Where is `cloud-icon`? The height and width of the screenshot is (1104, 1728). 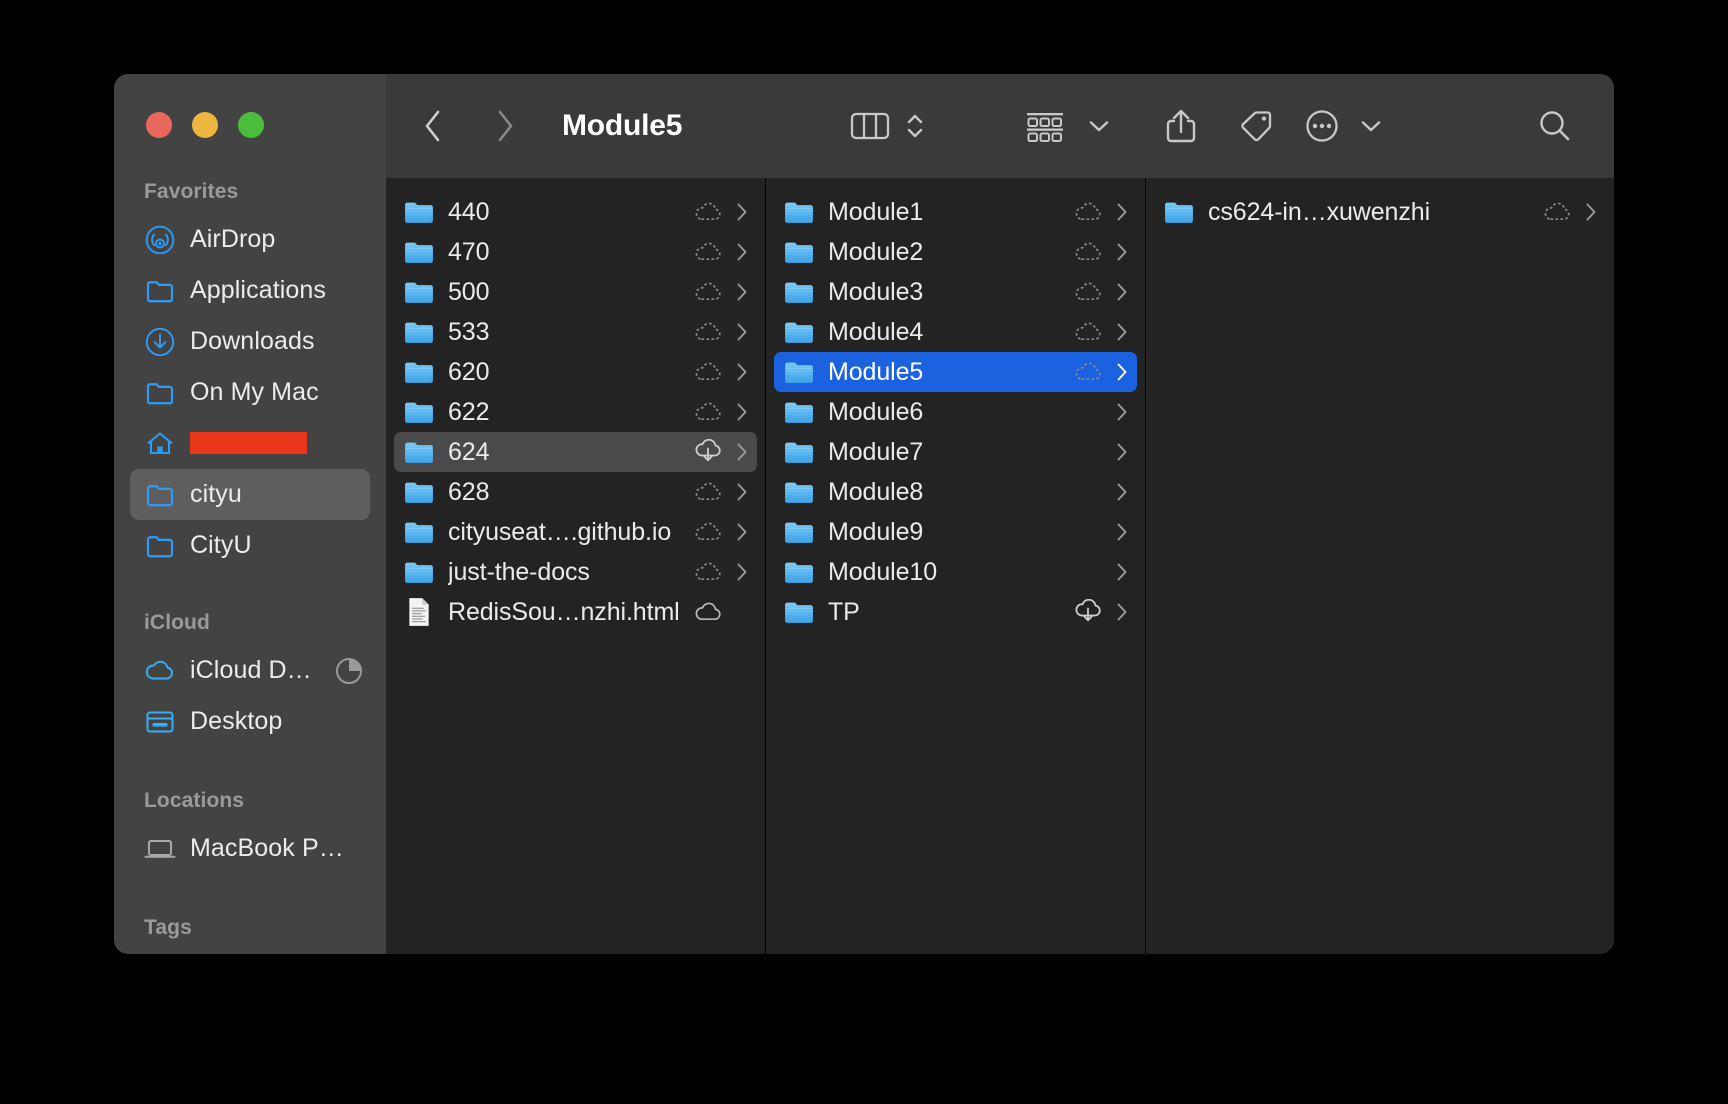 cloud-icon is located at coordinates (708, 612).